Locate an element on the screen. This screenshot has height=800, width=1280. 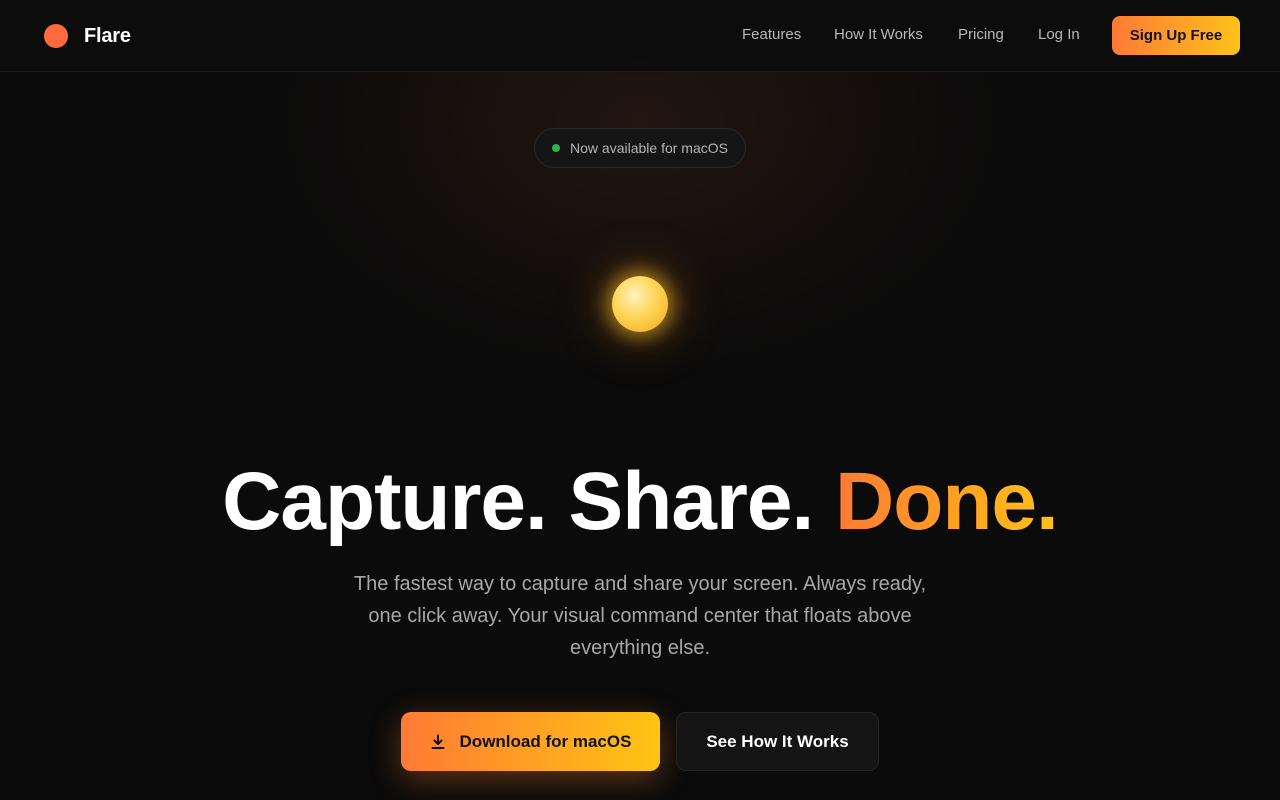
sign-up-button: Sign Up Free is located at coordinates (1176, 35).